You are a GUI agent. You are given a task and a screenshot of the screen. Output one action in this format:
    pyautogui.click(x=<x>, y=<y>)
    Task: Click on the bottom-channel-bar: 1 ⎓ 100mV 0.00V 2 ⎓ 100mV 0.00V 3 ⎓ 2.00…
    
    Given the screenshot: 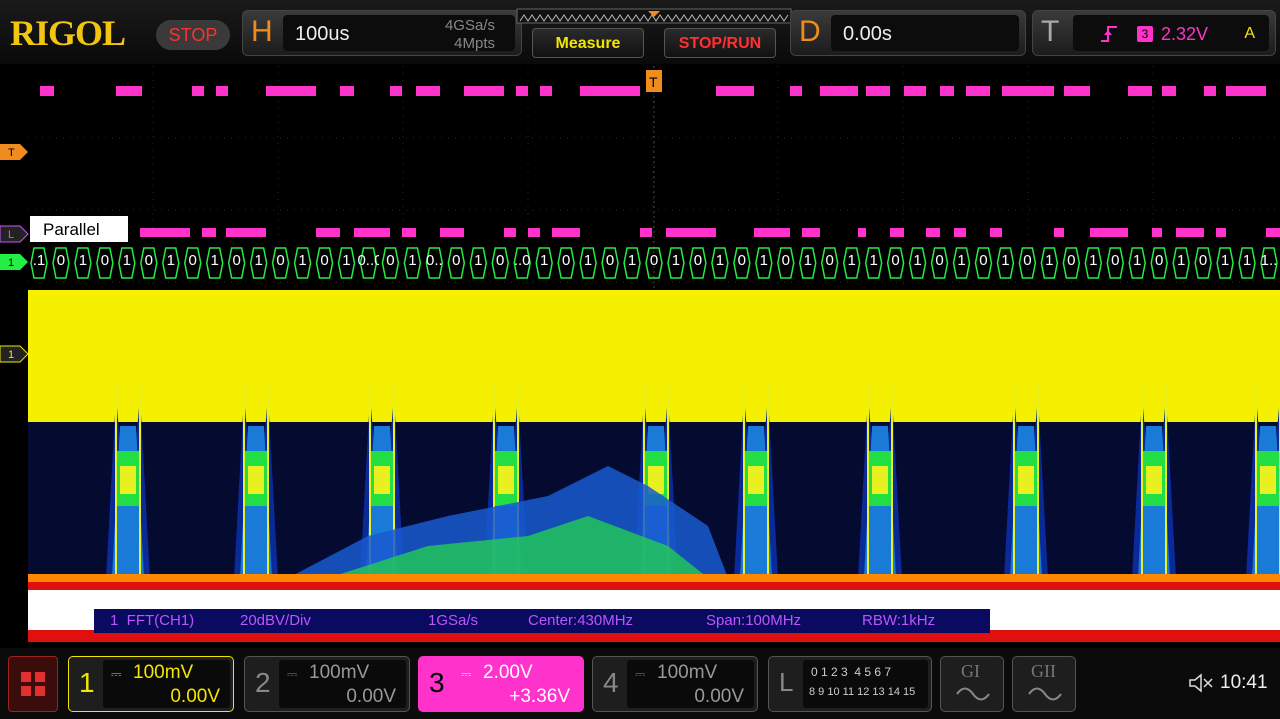 What is the action you would take?
    pyautogui.click(x=640, y=683)
    